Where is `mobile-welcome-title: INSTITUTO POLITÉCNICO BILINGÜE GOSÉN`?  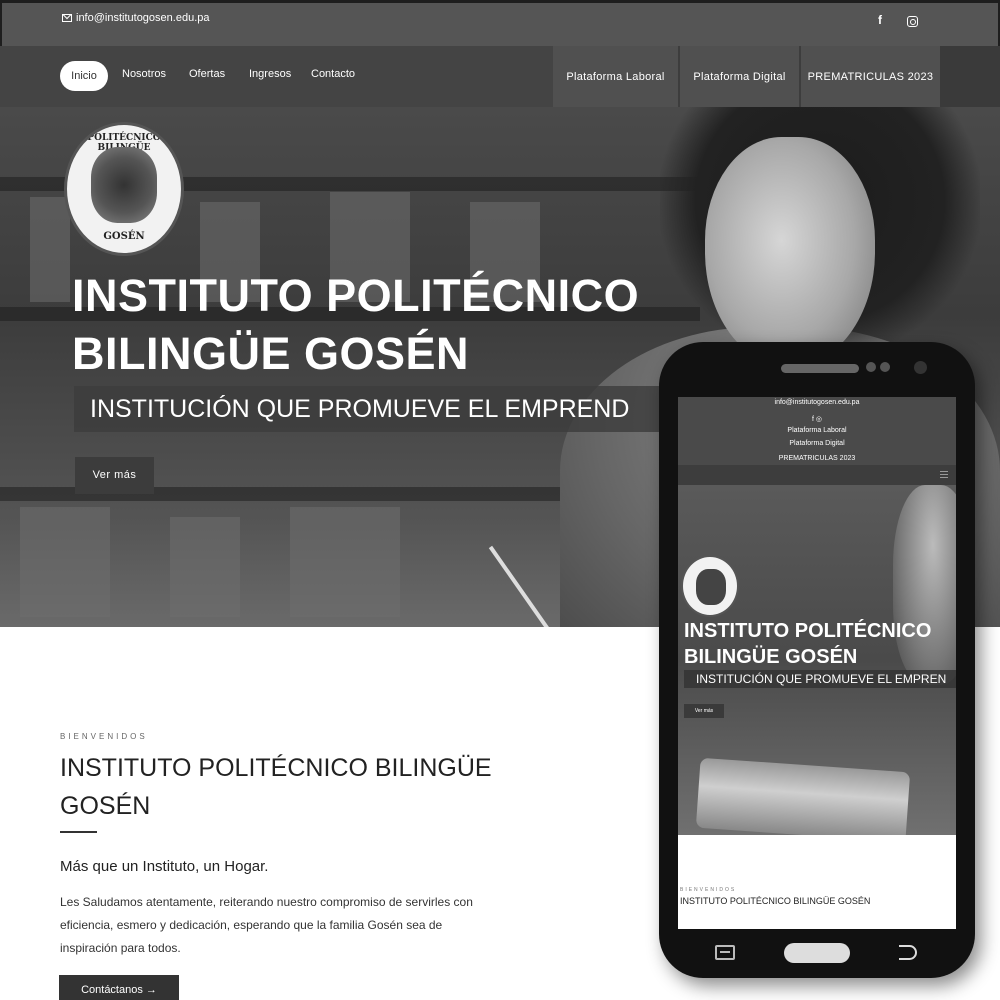 mobile-welcome-title: INSTITUTO POLITÉCNICO BILINGÜE GOSÉN is located at coordinates (775, 901).